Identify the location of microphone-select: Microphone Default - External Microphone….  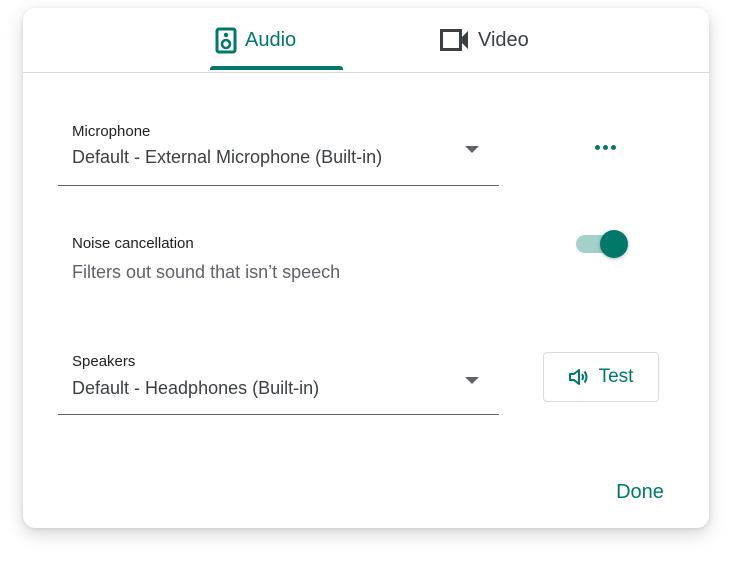
(278, 146).